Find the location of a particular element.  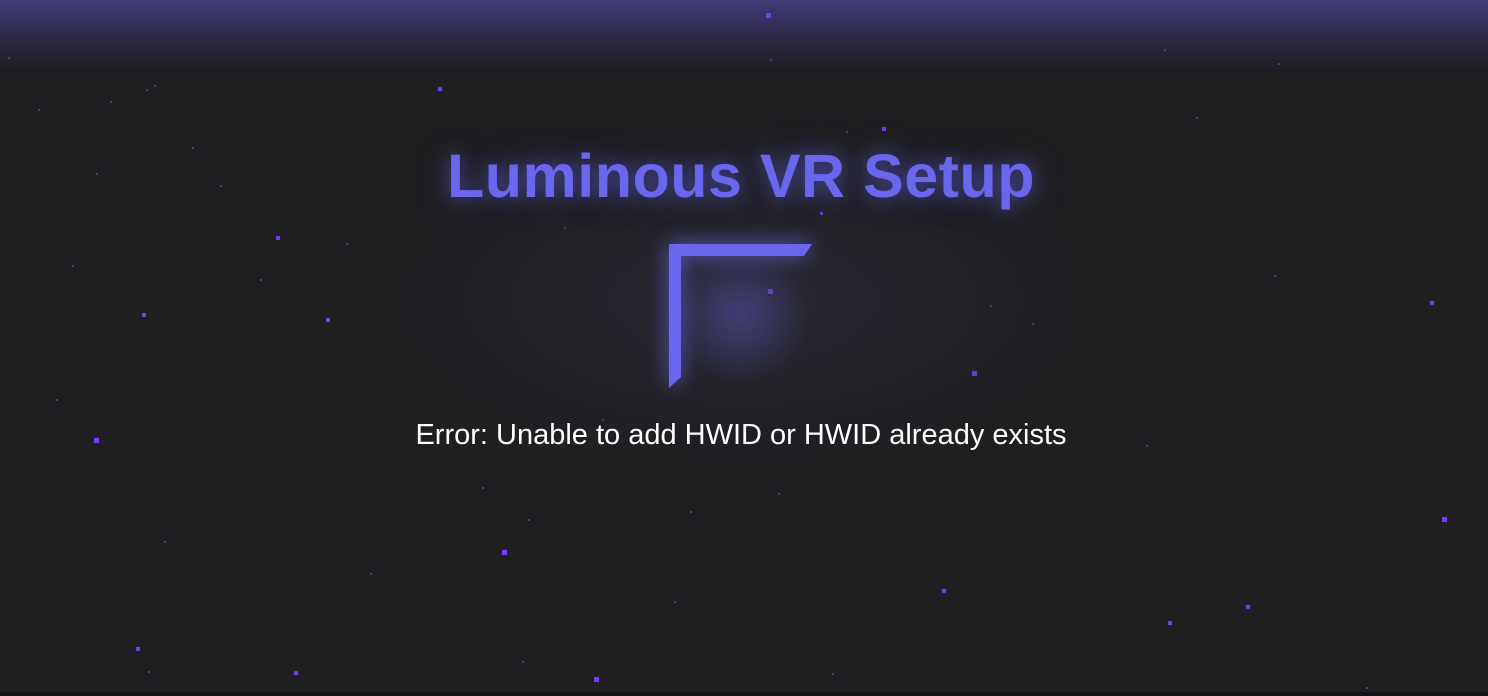

corner-bracket-logo-icon is located at coordinates (740, 316).